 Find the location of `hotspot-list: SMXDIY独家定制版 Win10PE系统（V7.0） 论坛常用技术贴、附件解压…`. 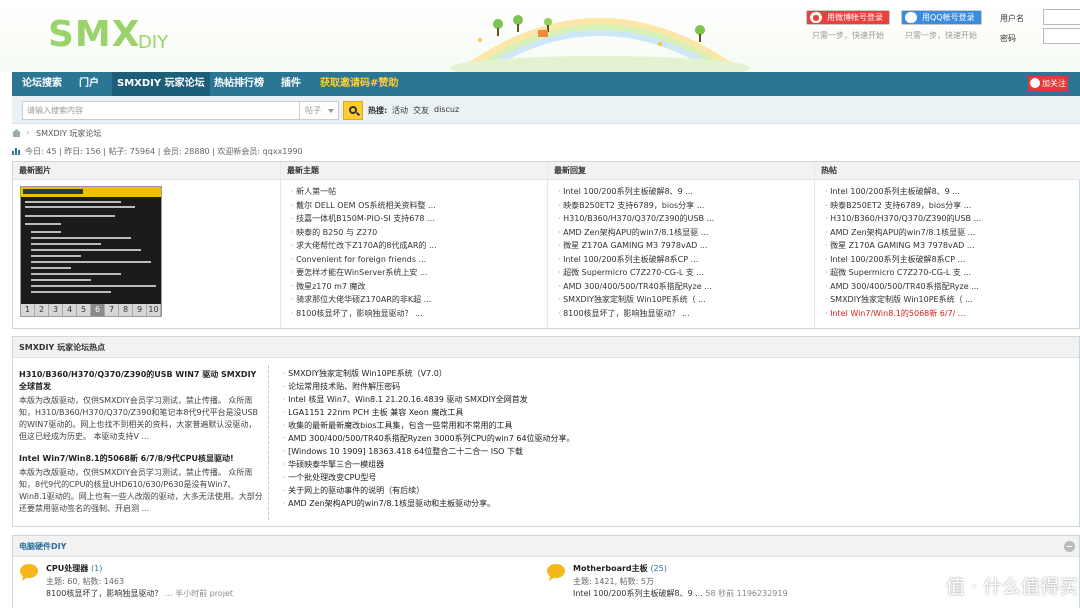

hotspot-list: SMXDIY独家定制版 Win10PE系统（V7.0） 论坛常用技术贴、附件解压… is located at coordinates (429, 438).